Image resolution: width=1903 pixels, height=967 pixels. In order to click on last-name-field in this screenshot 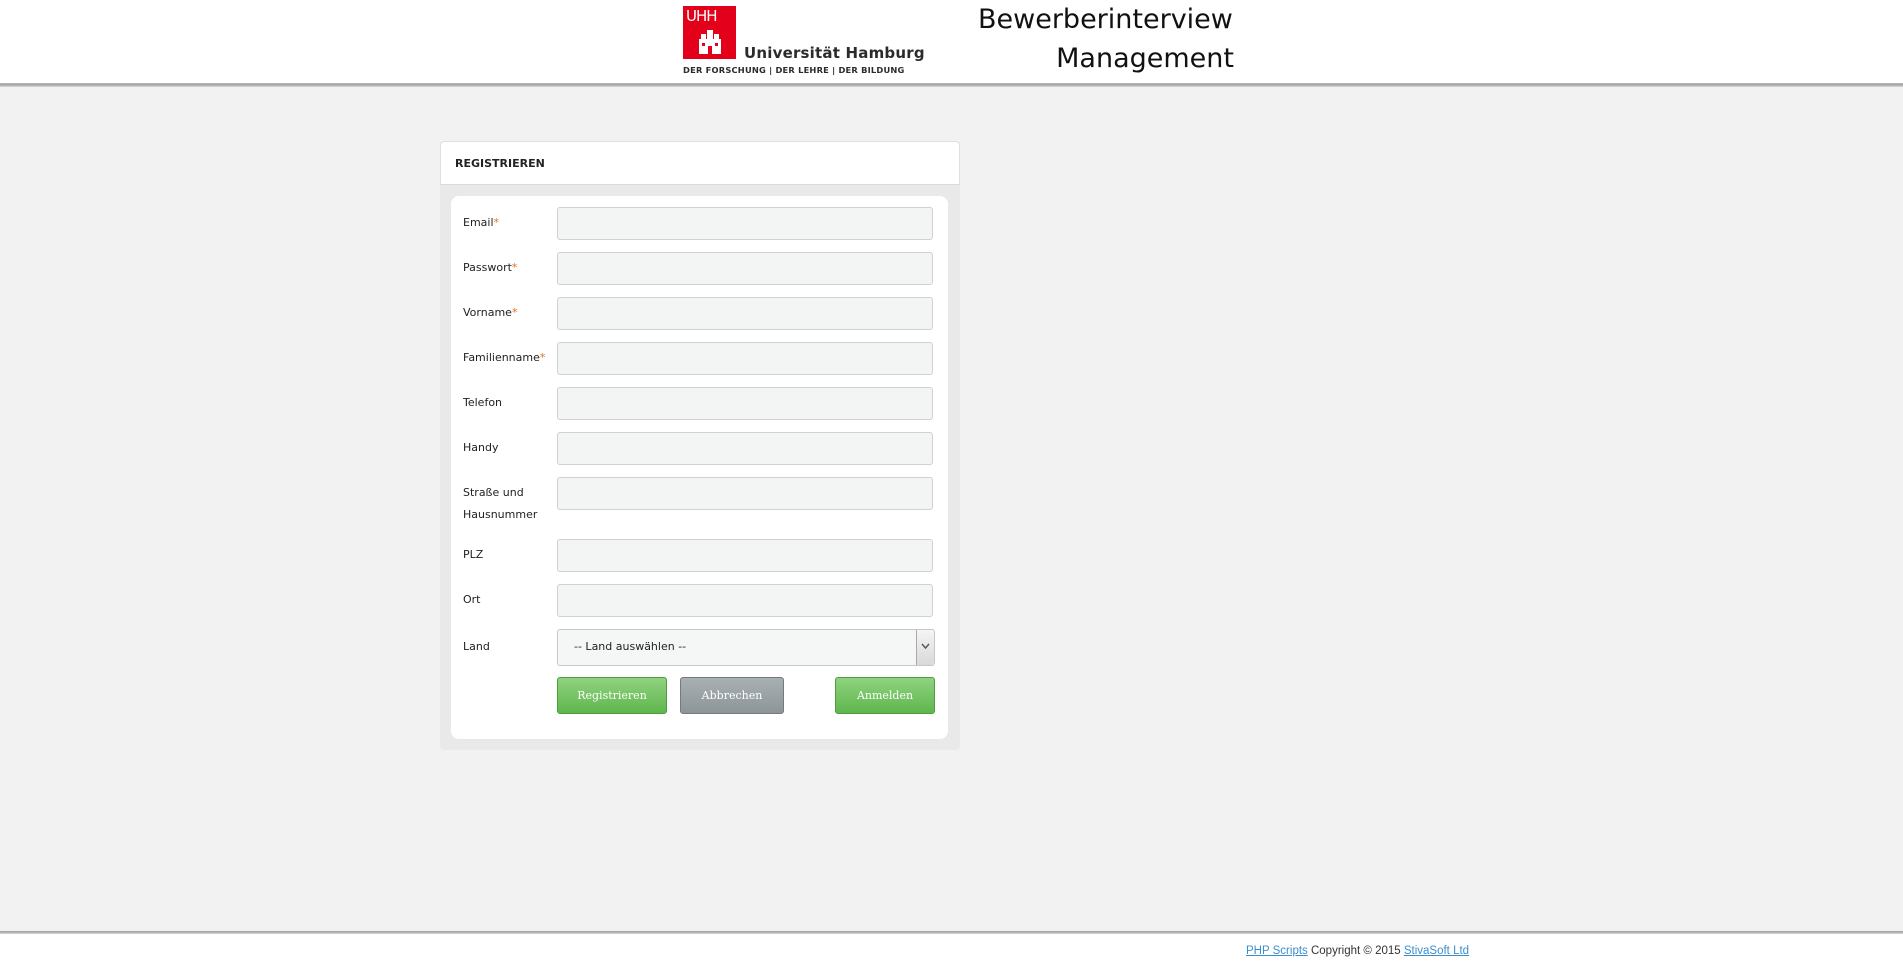, I will do `click(745, 358)`.